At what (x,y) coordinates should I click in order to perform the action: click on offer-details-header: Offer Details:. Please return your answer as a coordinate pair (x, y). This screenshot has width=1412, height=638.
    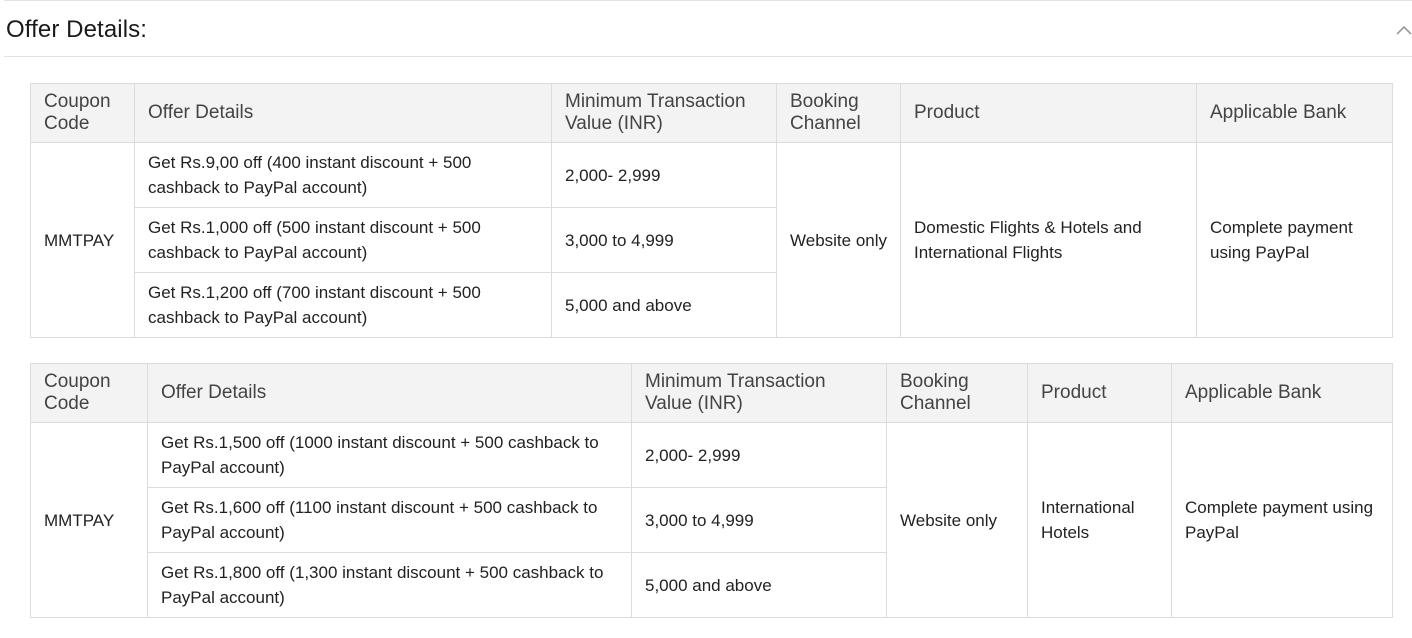
    Looking at the image, I should click on (708, 29).